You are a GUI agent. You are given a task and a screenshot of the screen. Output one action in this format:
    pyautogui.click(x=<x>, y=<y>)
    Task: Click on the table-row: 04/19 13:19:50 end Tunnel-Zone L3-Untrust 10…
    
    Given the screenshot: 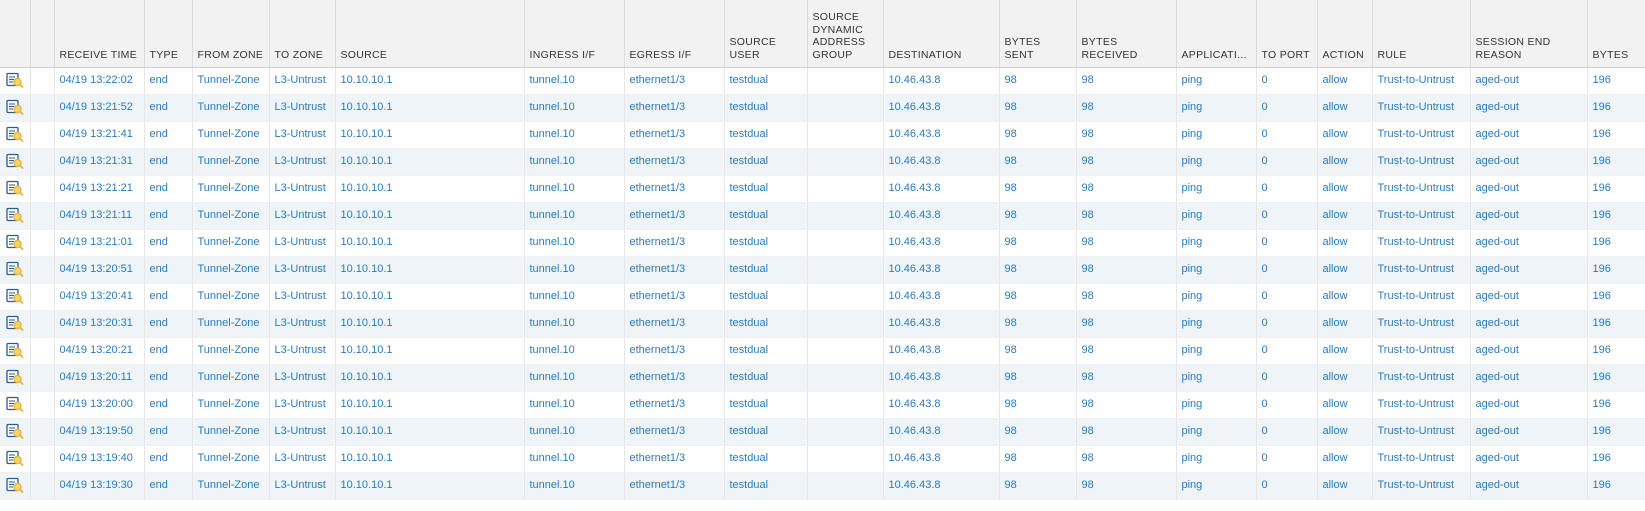 What is the action you would take?
    pyautogui.click(x=822, y=432)
    